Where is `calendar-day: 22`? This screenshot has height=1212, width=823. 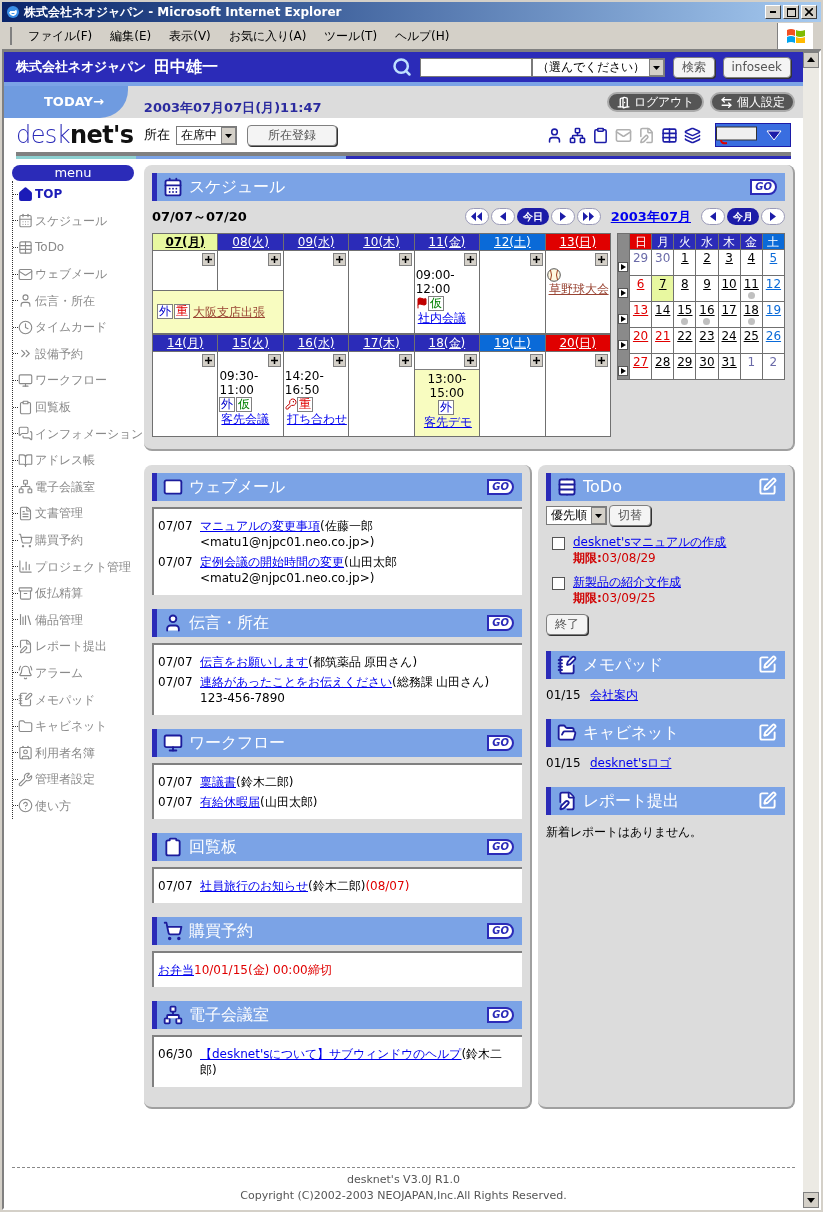
calendar-day: 22 is located at coordinates (685, 340).